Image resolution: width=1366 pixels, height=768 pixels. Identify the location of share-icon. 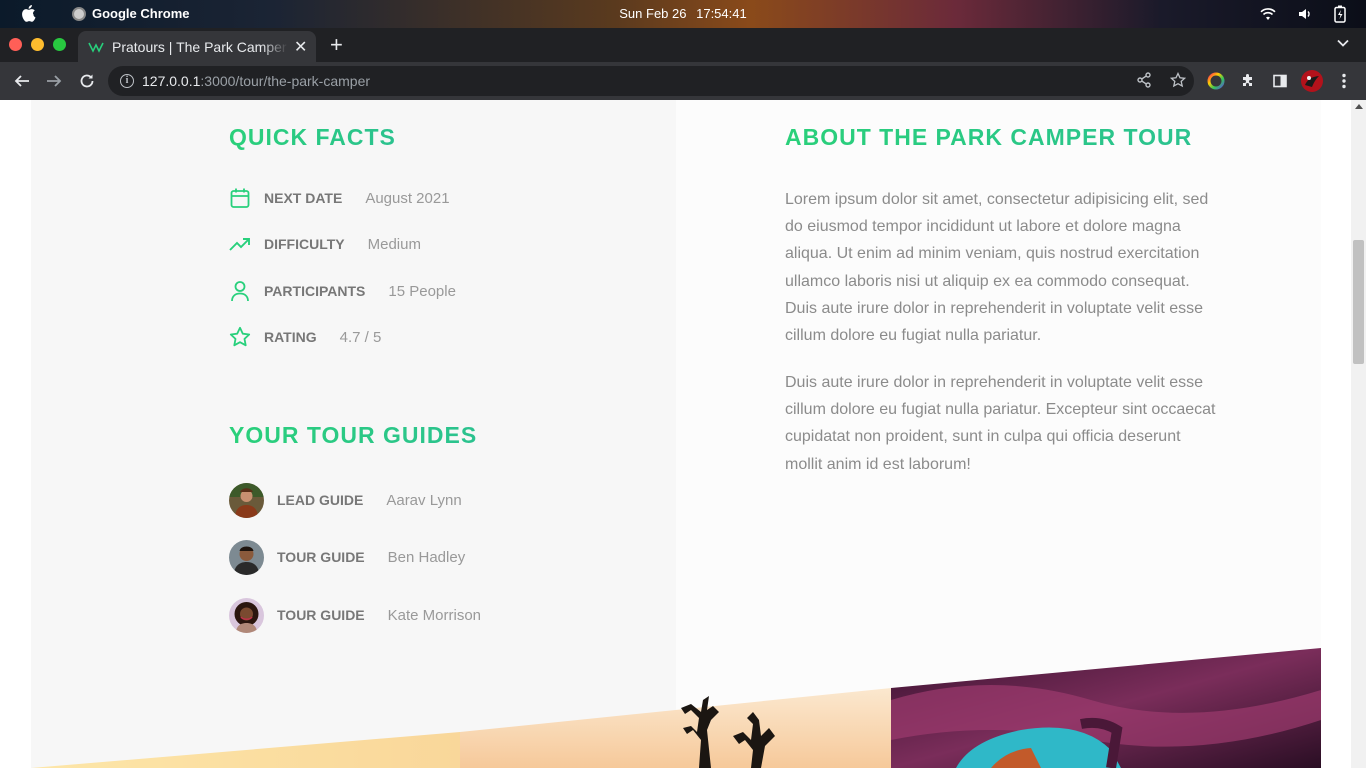
(1144, 80).